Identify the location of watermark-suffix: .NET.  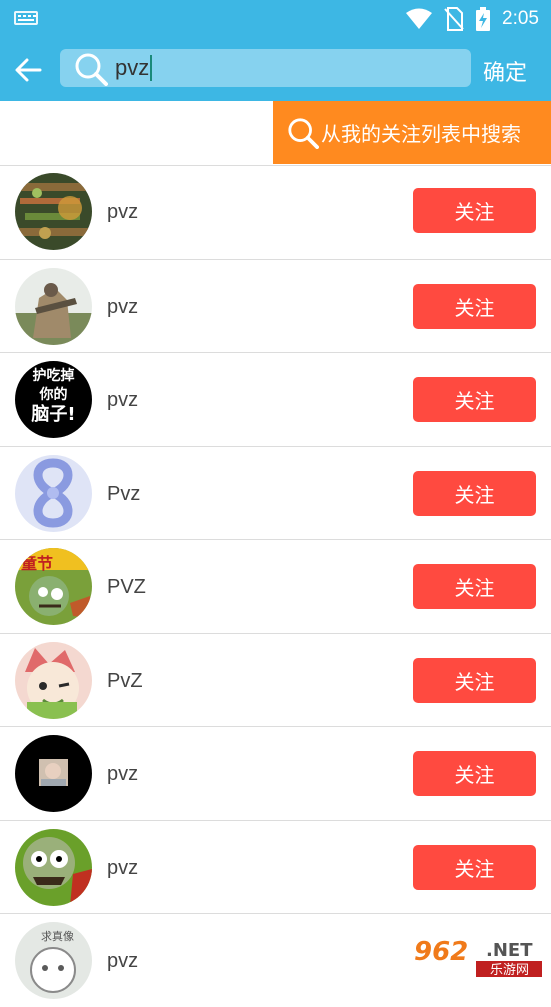
(509, 950).